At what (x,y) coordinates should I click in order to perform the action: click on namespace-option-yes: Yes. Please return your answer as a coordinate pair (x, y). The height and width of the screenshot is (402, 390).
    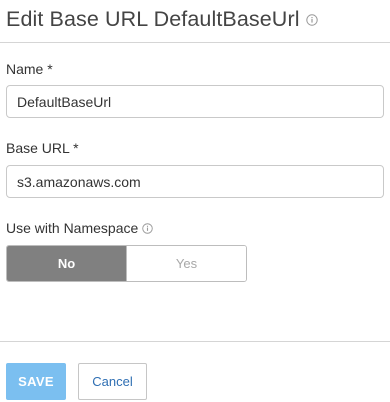
    Looking at the image, I should click on (186, 263).